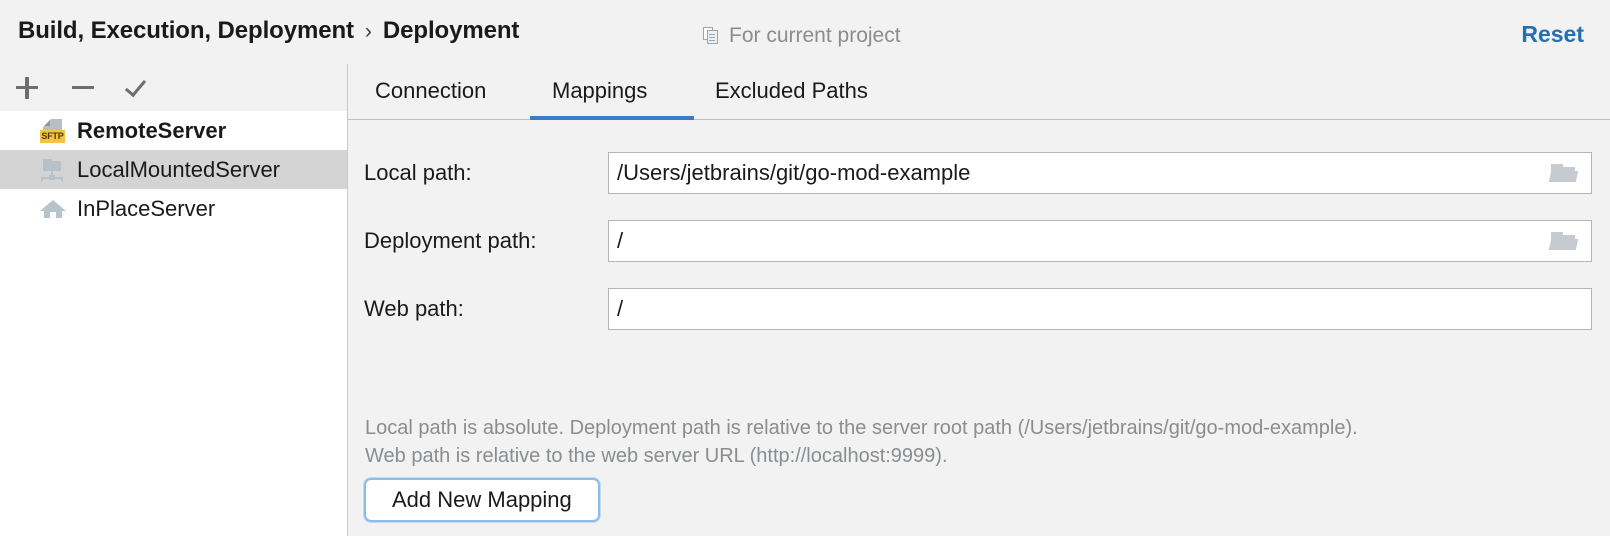 The height and width of the screenshot is (536, 1610). Describe the element at coordinates (815, 35) in the screenshot. I see `project-scope-label: For current project` at that location.